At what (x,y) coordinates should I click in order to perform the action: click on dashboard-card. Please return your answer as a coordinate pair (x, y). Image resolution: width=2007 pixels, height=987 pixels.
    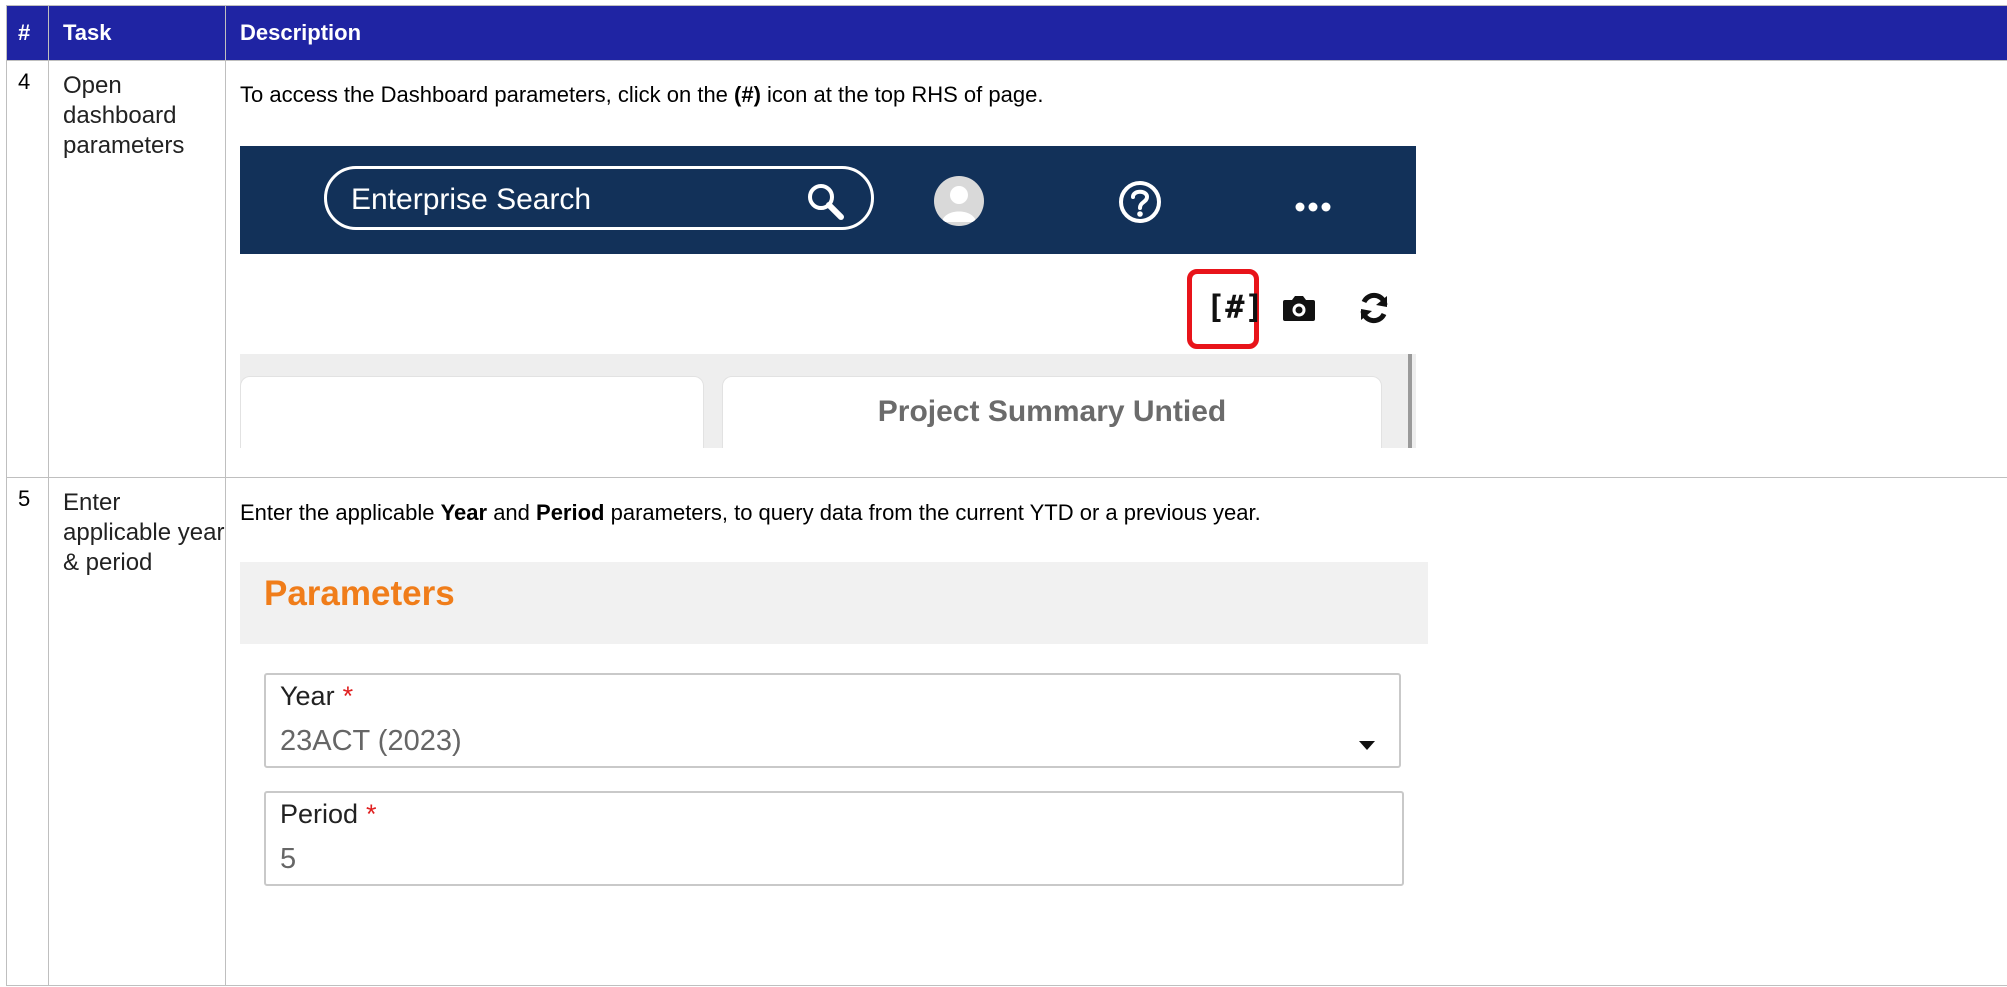
    Looking at the image, I should click on (472, 412).